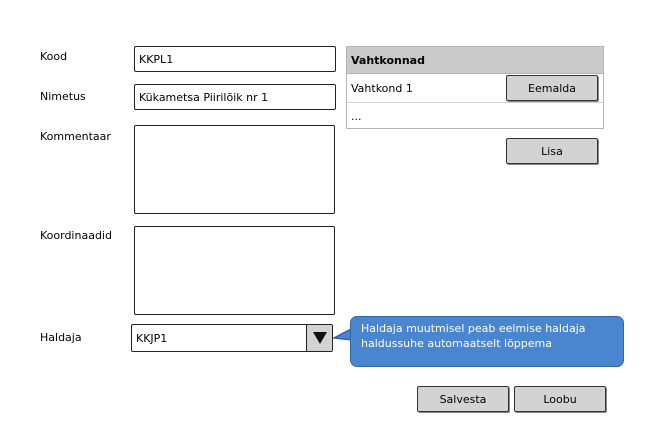  What do you see at coordinates (475, 60) in the screenshot?
I see `vahtkonnad-header: Vahtkonnad` at bounding box center [475, 60].